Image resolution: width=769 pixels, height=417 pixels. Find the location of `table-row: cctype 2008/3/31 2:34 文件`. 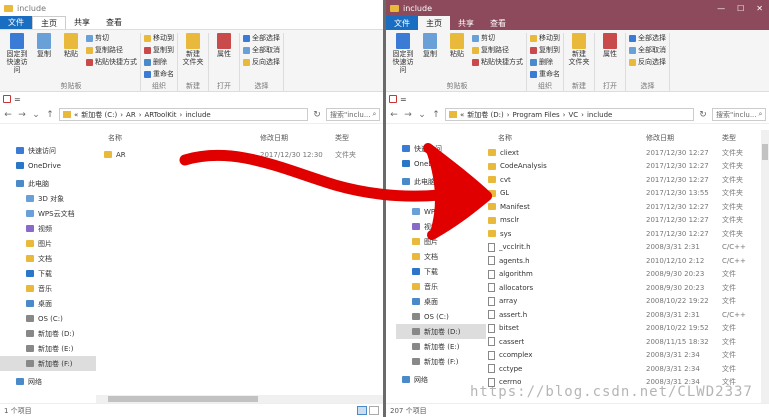

table-row: cctype 2008/3/31 2:34 文件 is located at coordinates (627, 369).